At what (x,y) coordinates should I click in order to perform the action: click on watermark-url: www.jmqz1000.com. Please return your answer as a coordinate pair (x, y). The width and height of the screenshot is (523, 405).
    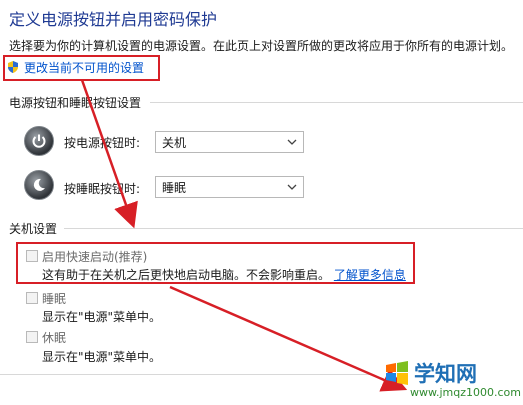
    Looking at the image, I should click on (465, 392).